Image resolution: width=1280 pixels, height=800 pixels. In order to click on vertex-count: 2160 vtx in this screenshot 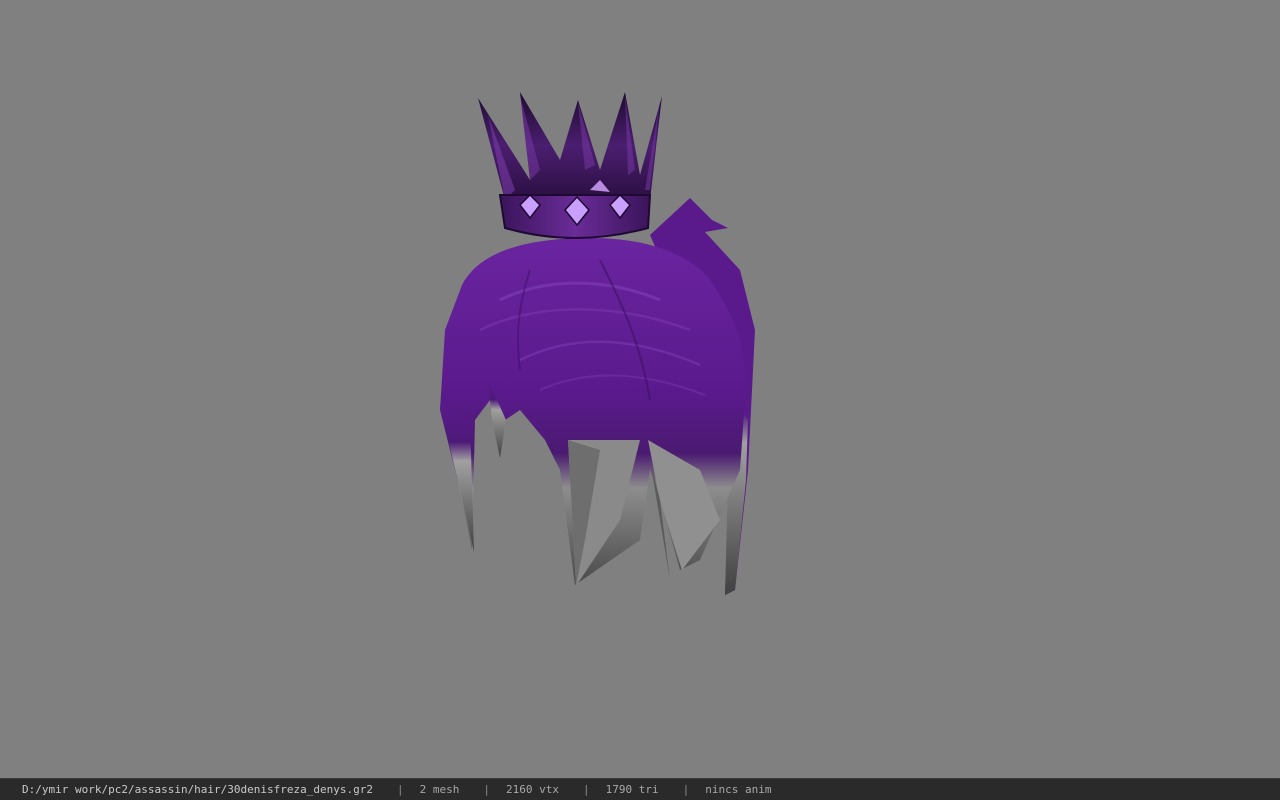, I will do `click(532, 789)`.